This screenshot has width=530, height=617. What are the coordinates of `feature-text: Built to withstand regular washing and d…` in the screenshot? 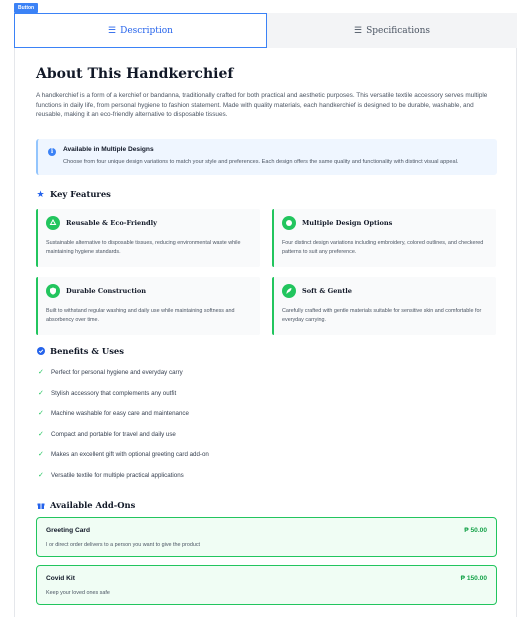 It's located at (140, 315).